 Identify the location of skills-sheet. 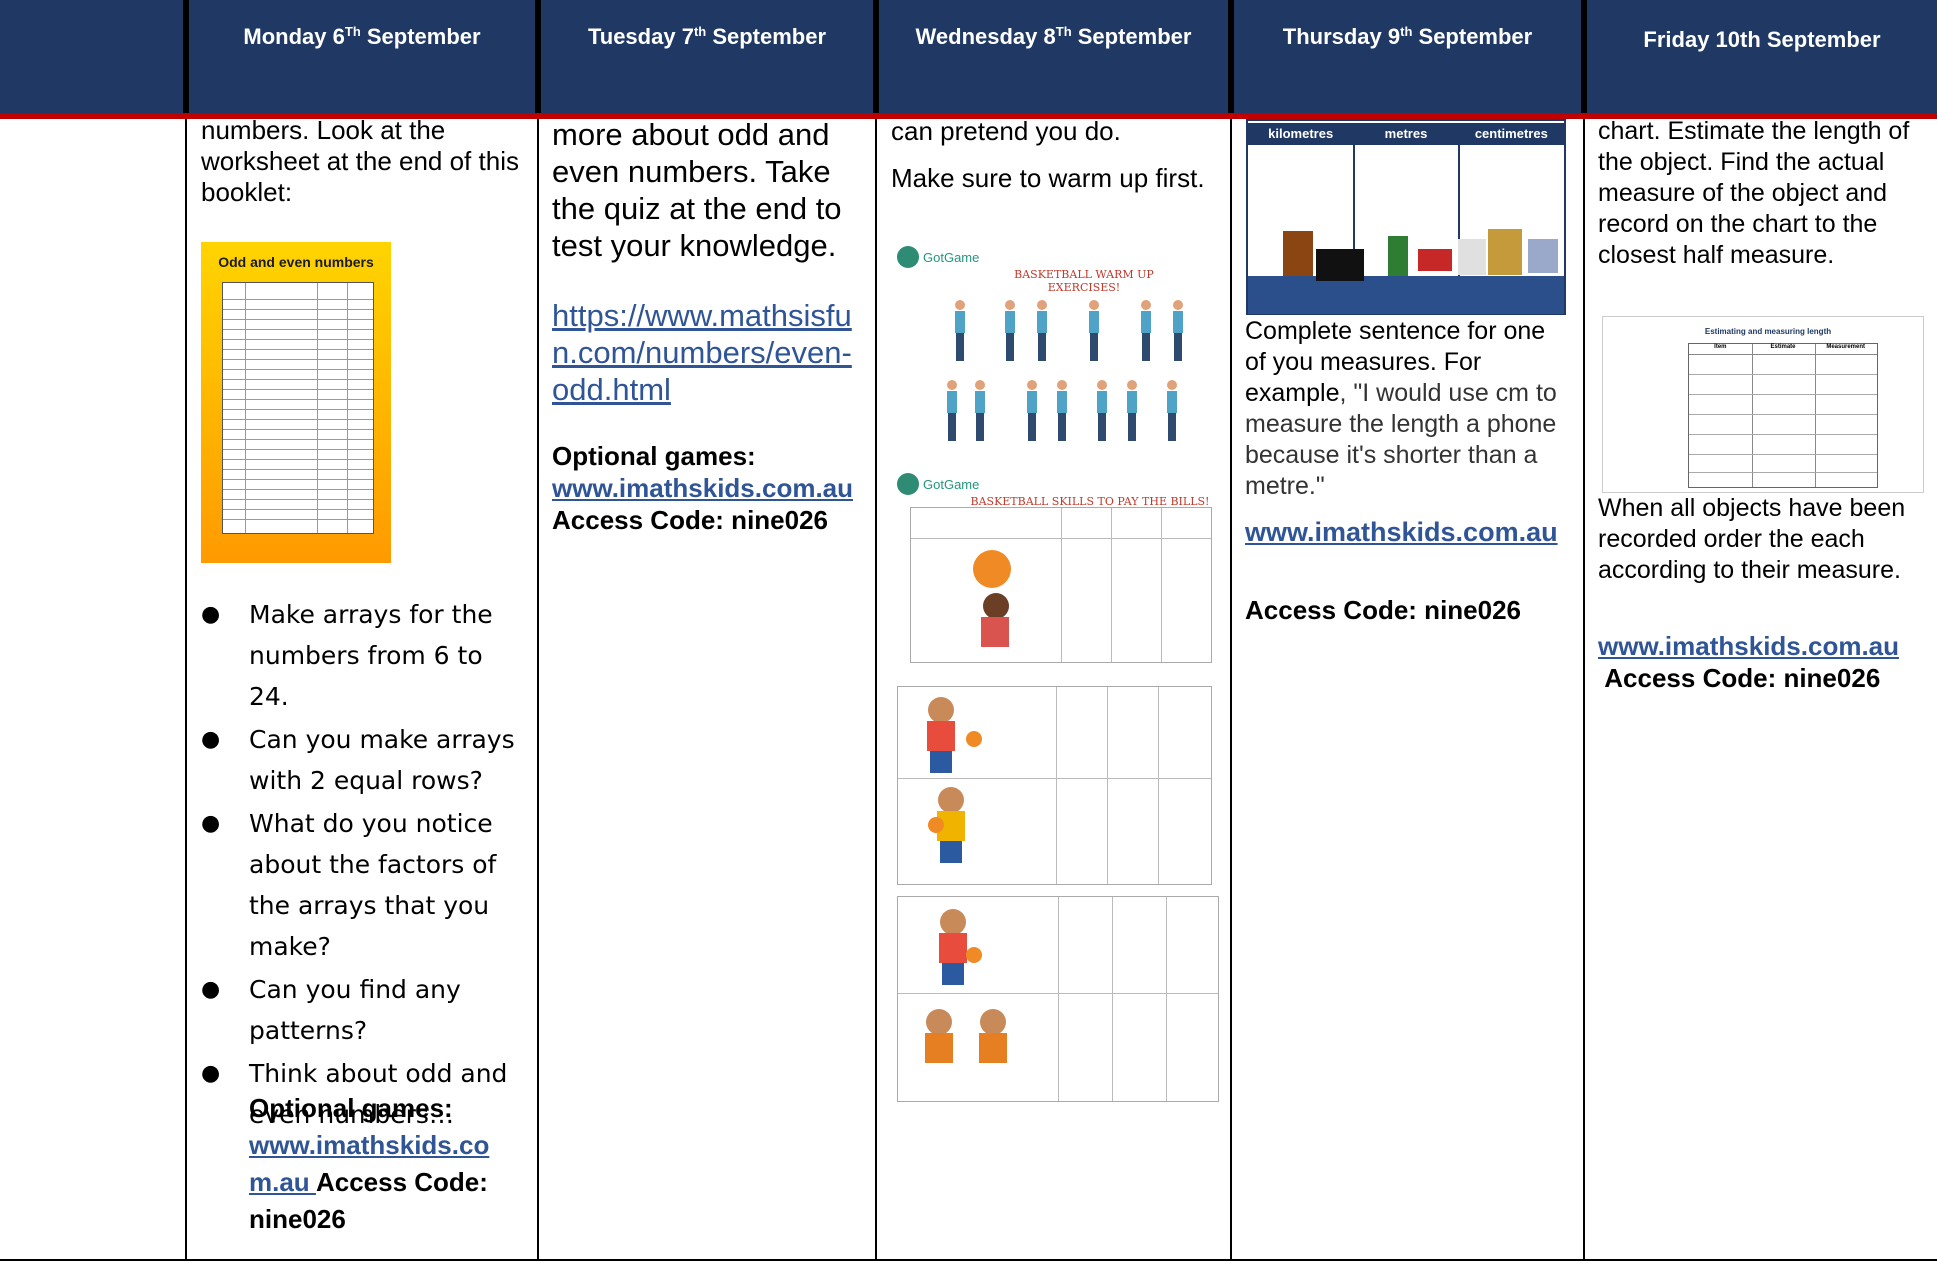
(1061, 585).